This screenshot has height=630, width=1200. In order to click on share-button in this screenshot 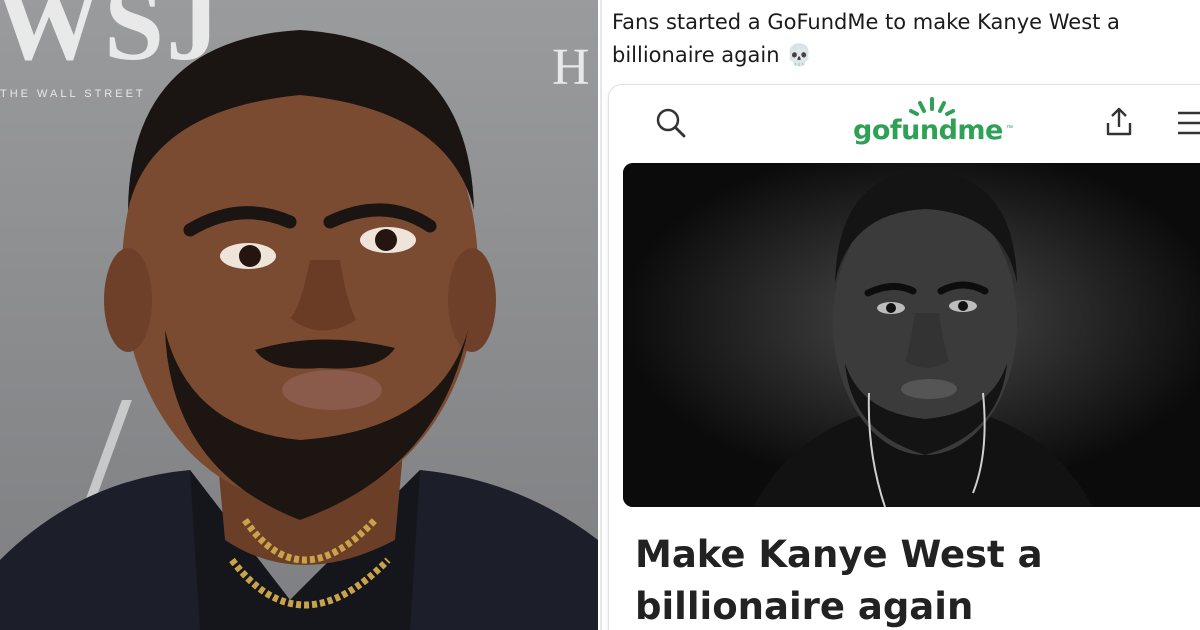, I will do `click(1119, 122)`.